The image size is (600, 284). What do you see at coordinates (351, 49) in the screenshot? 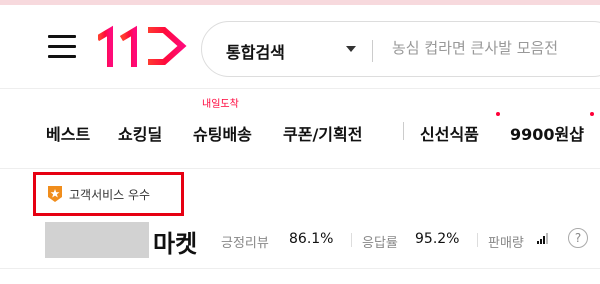
I see `chevron-down-icon` at bounding box center [351, 49].